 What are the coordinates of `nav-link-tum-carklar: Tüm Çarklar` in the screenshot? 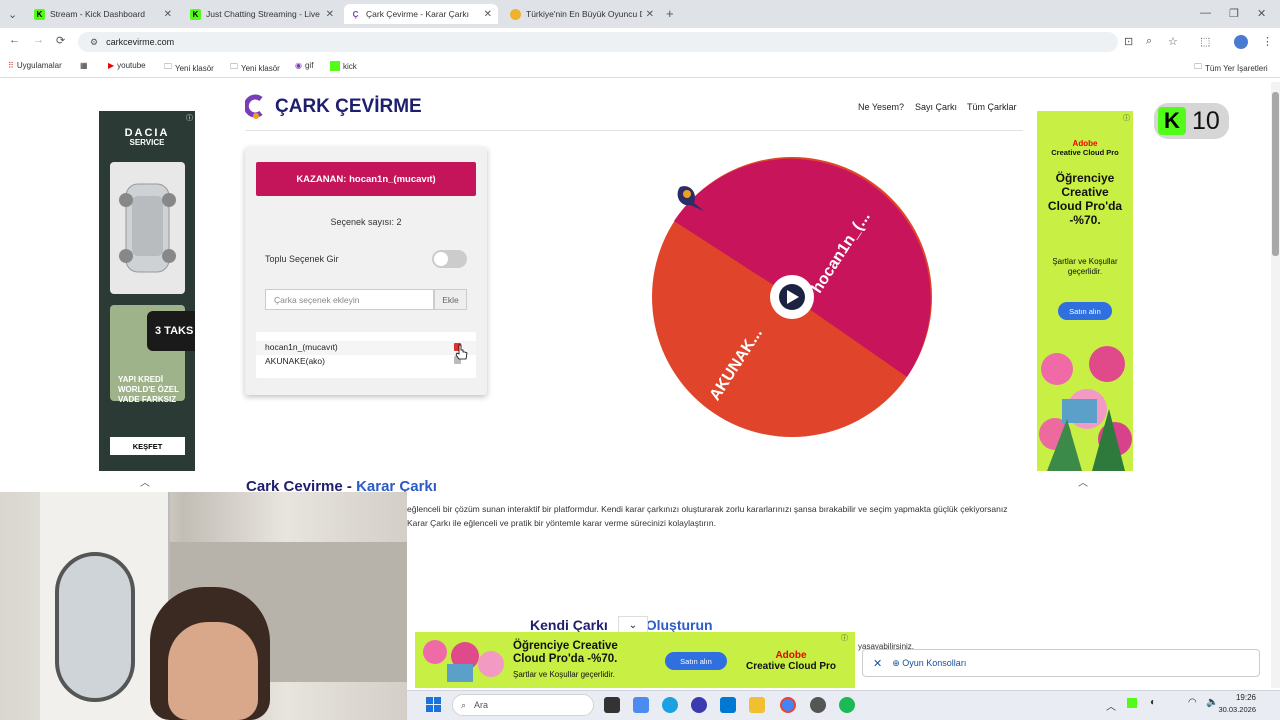 It's located at (992, 107).